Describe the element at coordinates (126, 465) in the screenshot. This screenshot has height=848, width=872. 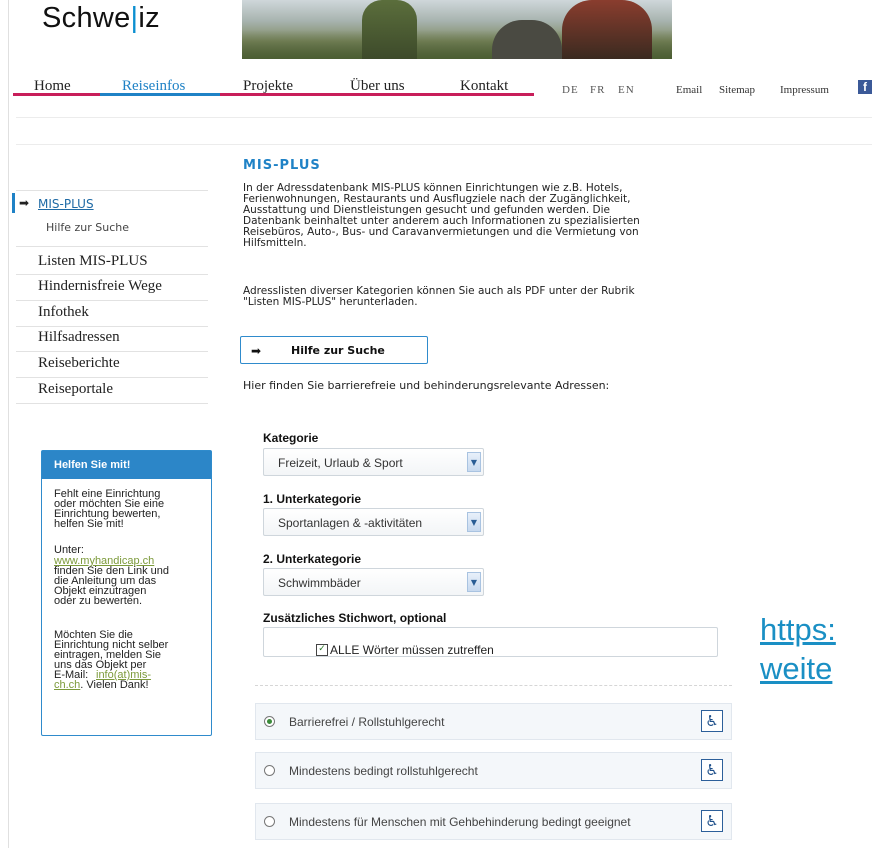
I see `help-box-title: Helfen Sie mit!` at that location.